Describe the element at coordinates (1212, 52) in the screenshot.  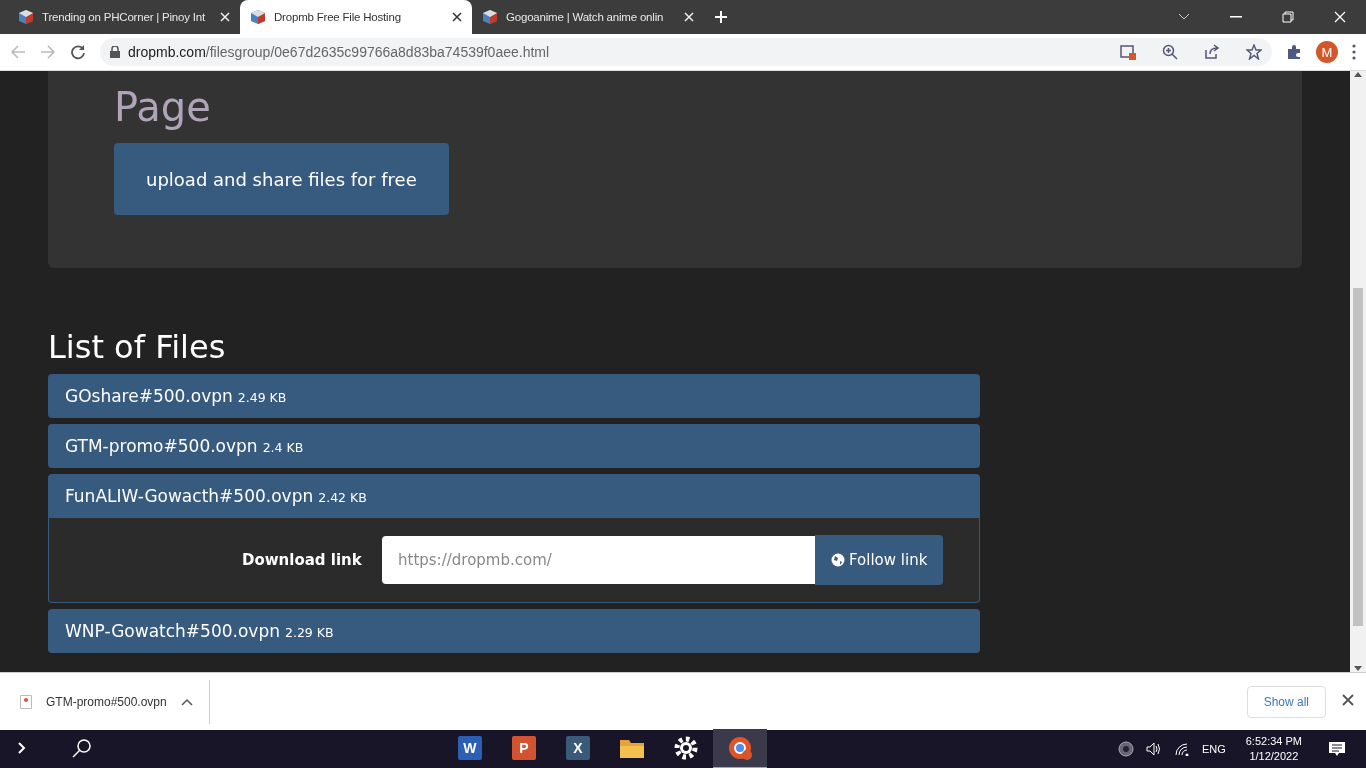
I see `share-icon` at that location.